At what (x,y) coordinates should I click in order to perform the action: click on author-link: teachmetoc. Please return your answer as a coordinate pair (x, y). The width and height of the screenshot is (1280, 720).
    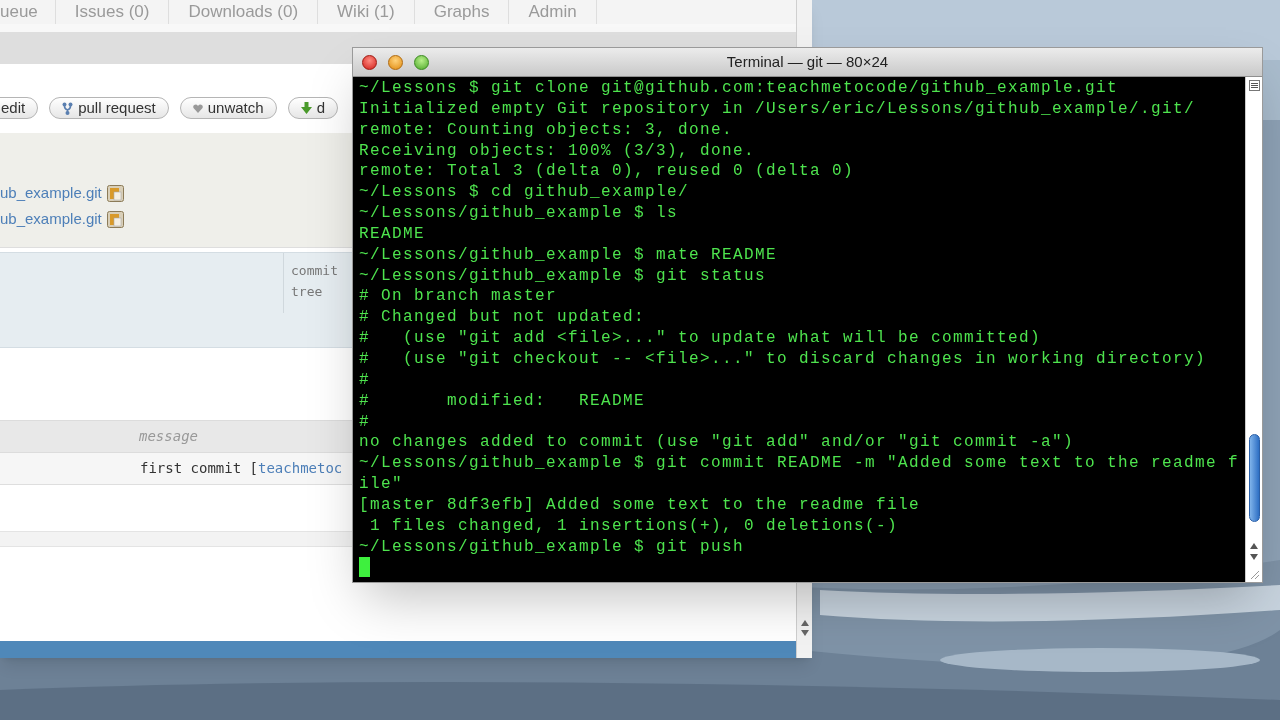
    Looking at the image, I should click on (300, 468).